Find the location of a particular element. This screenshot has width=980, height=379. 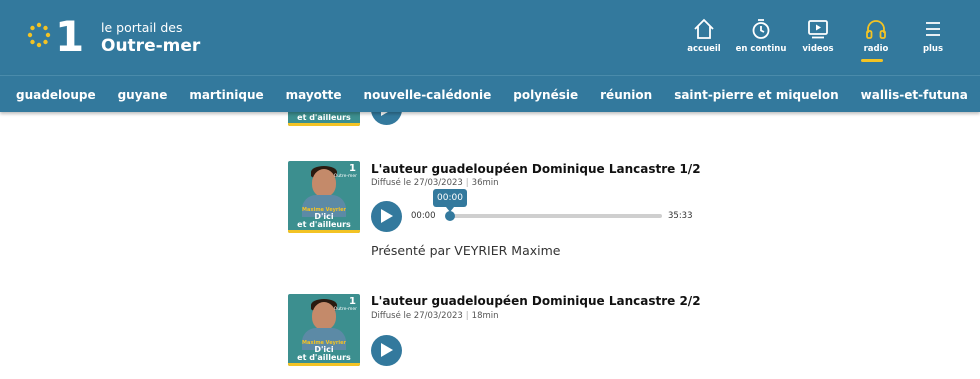

territory-link: martinique is located at coordinates (226, 95).